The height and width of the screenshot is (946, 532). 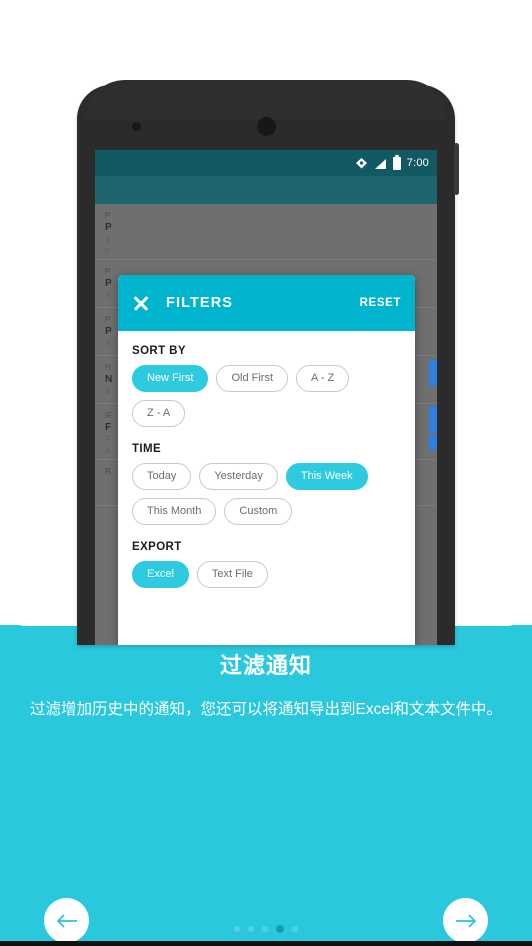 What do you see at coordinates (200, 303) in the screenshot?
I see `dialog-title: FILTERS` at bounding box center [200, 303].